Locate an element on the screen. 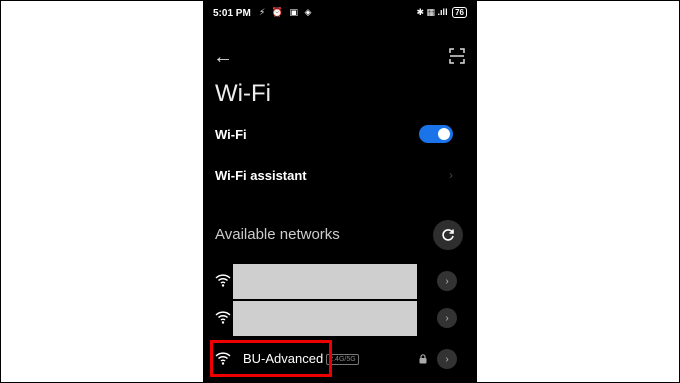 This screenshot has width=680, height=383. system-icons: ✱ ▦ .ıll 76 is located at coordinates (442, 12).